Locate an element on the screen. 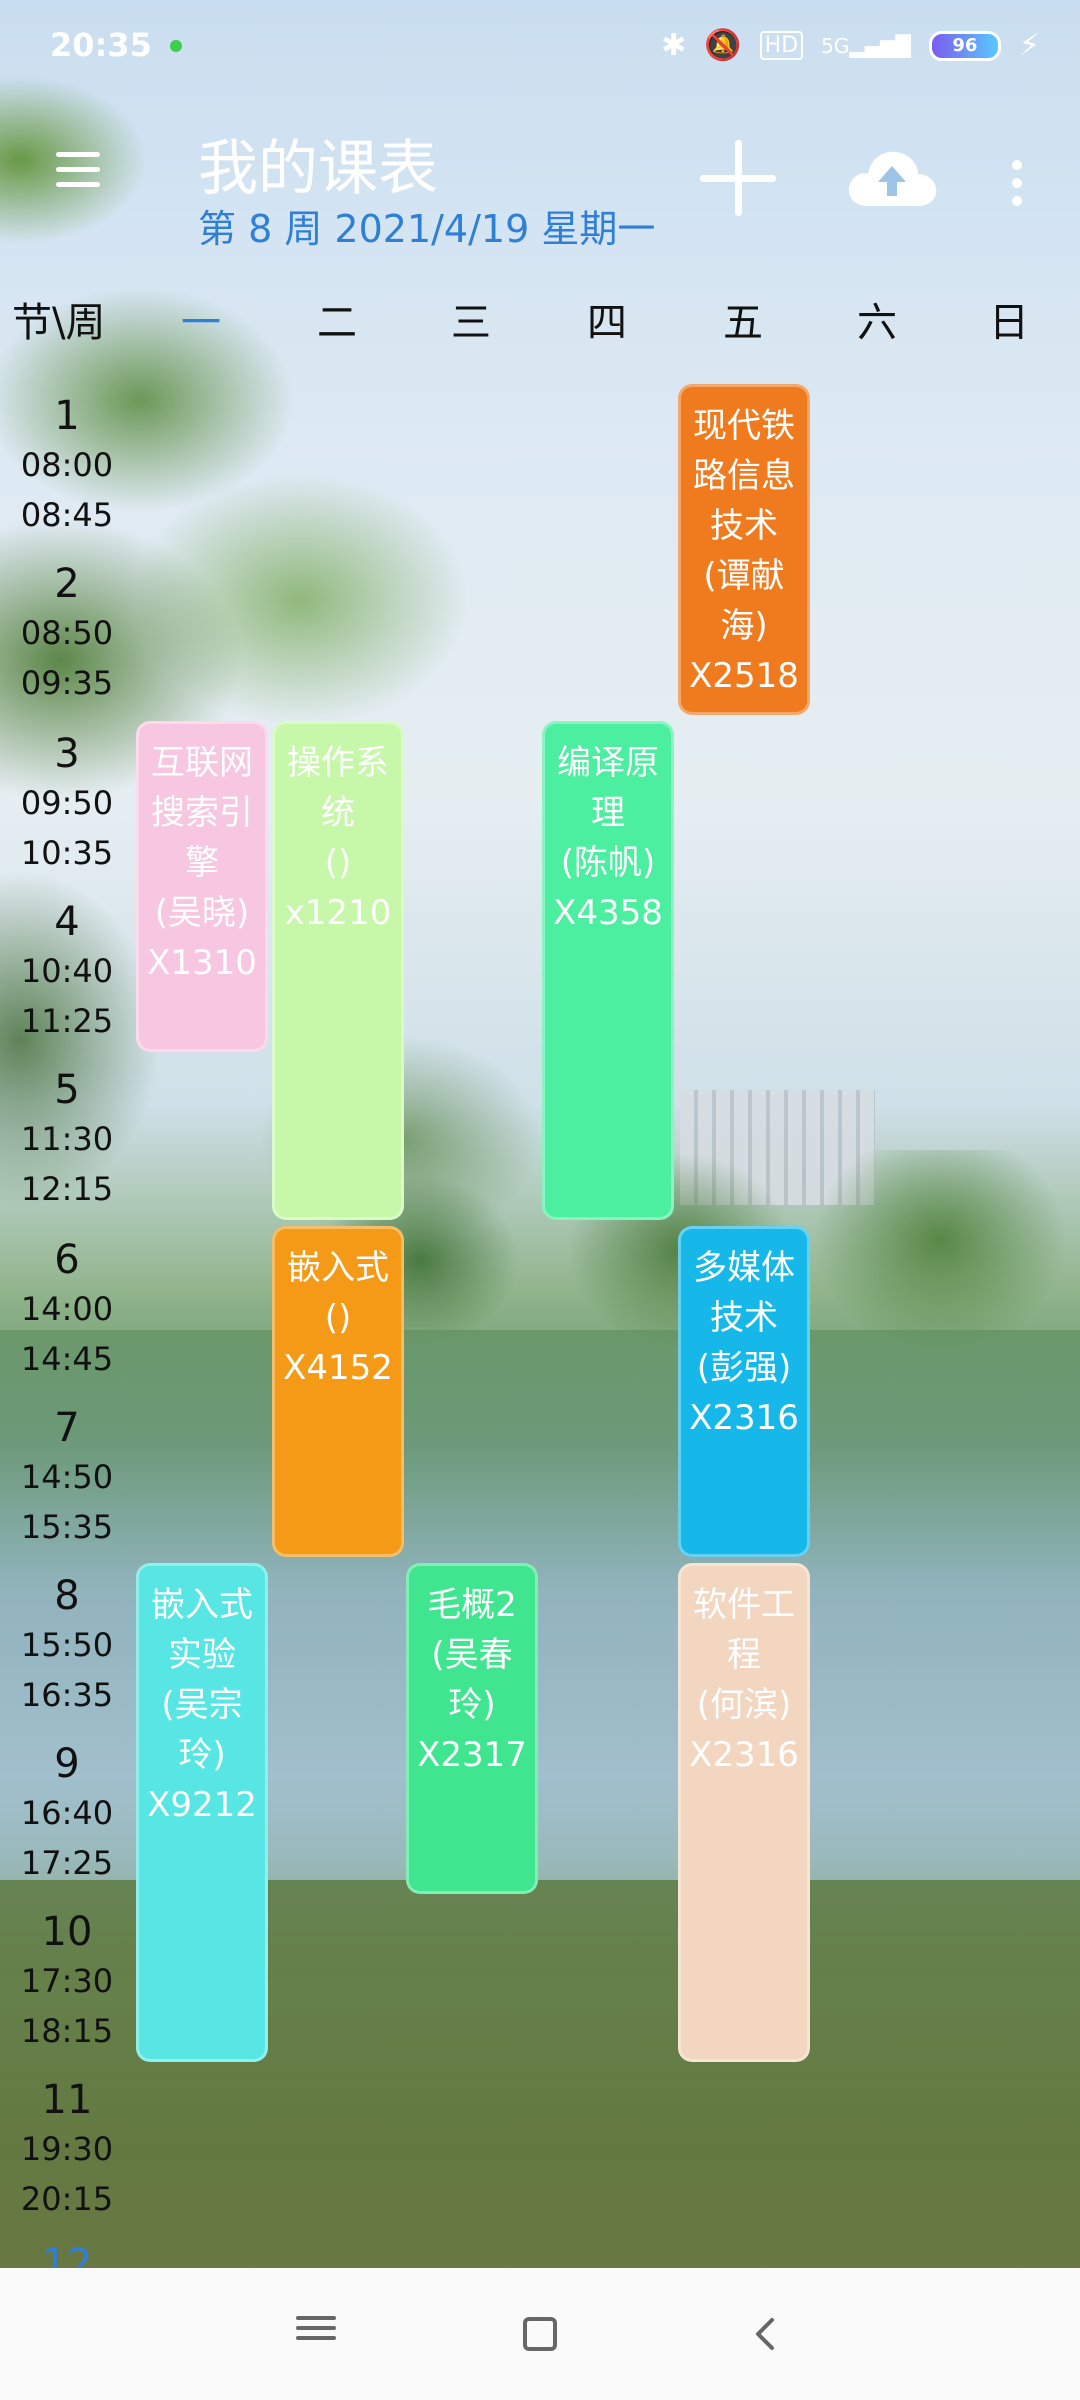 The image size is (1080, 2400). add-course-button is located at coordinates (738, 178).